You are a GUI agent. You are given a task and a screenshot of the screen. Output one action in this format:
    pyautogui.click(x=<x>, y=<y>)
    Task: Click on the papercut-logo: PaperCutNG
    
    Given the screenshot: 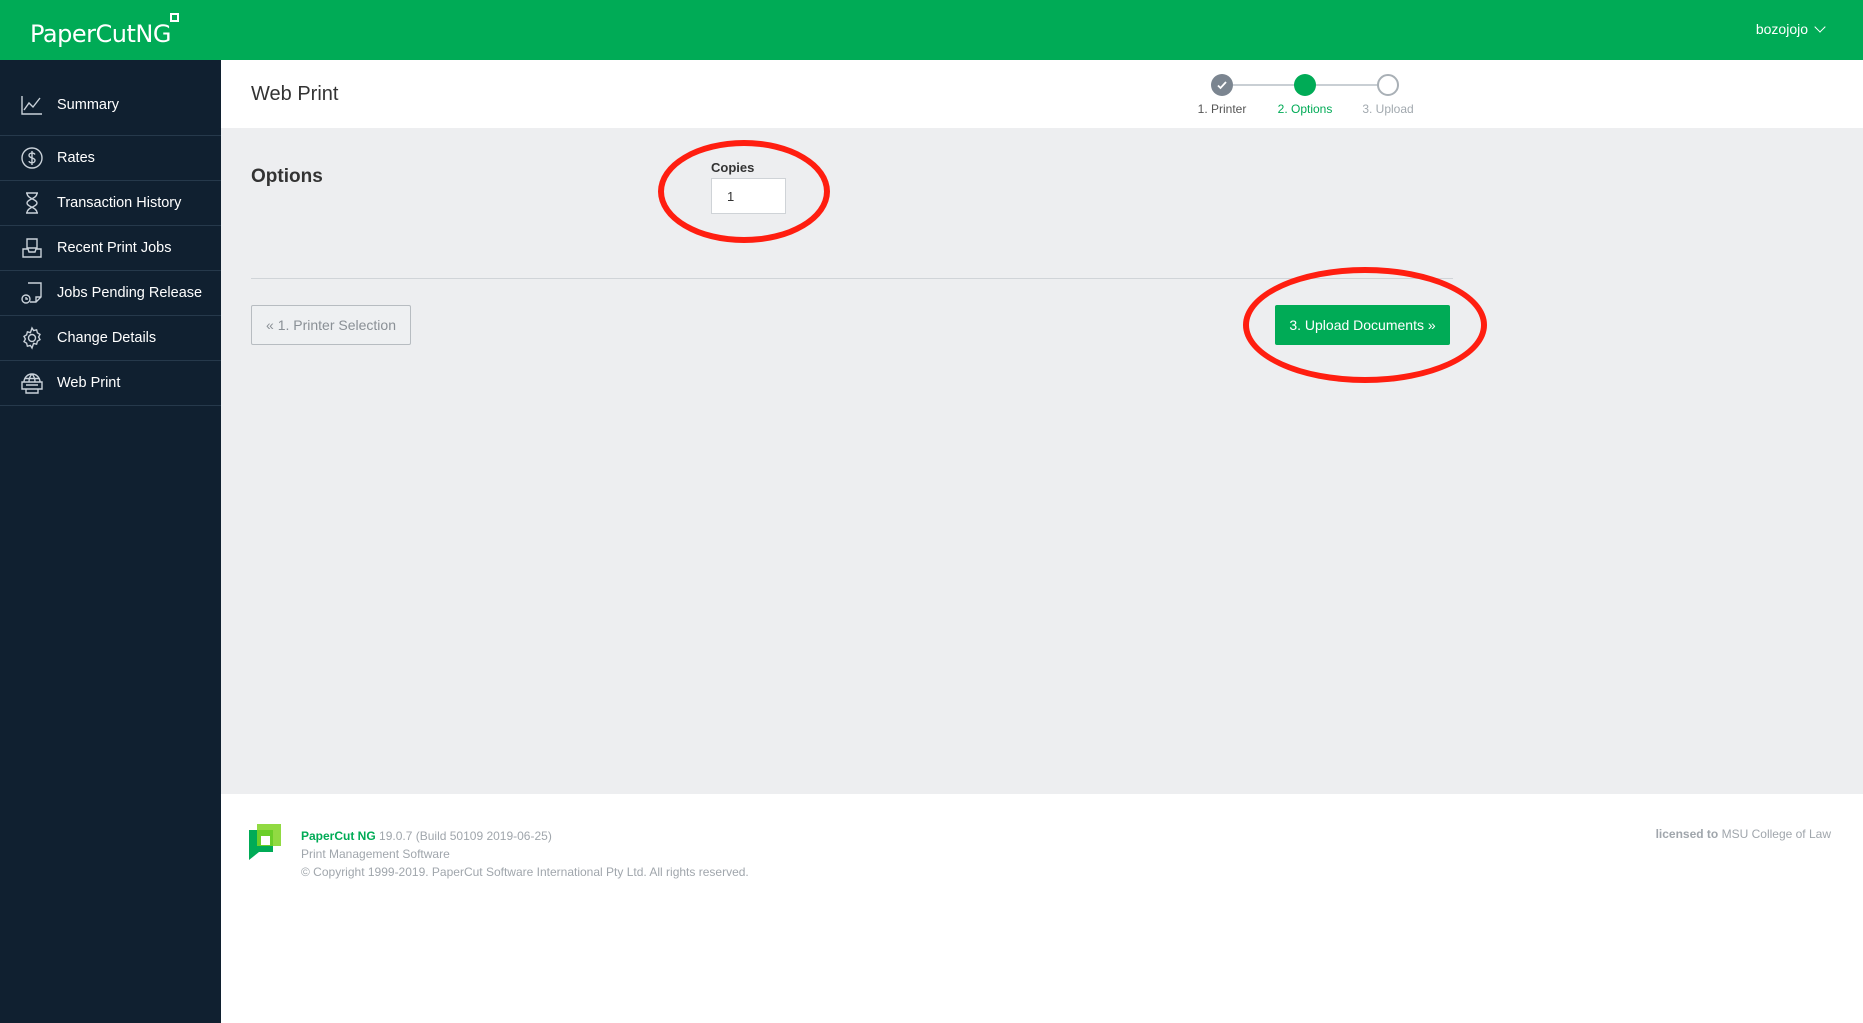 What is the action you would take?
    pyautogui.click(x=100, y=34)
    